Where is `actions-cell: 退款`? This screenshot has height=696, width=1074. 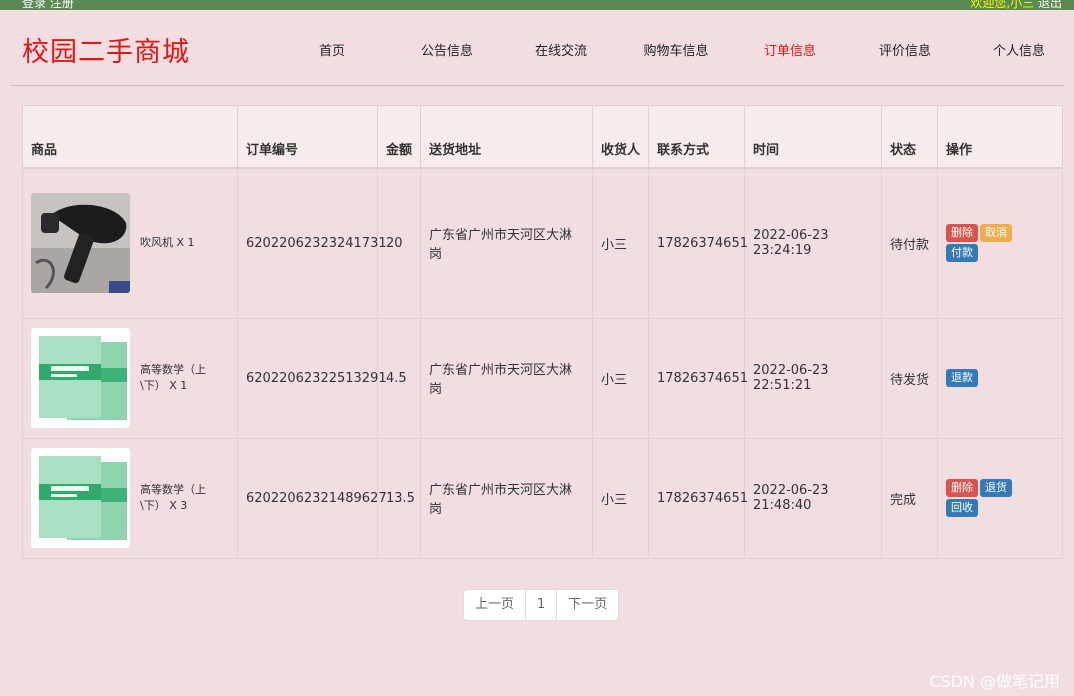 actions-cell: 退款 is located at coordinates (1000, 378).